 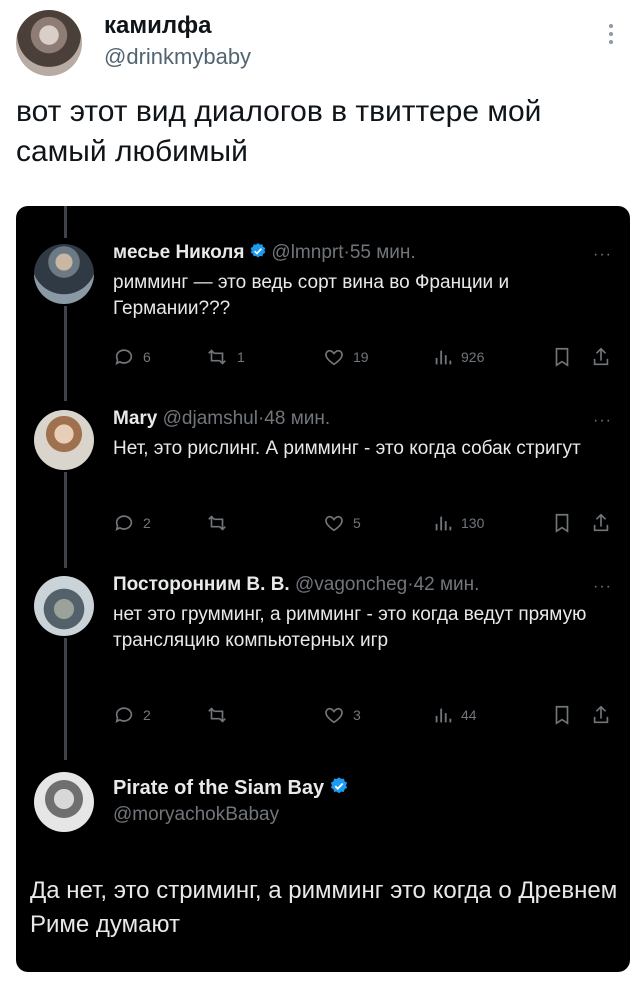 I want to click on final-author-name: Pirate of the Siam Bay, so click(x=218, y=788).